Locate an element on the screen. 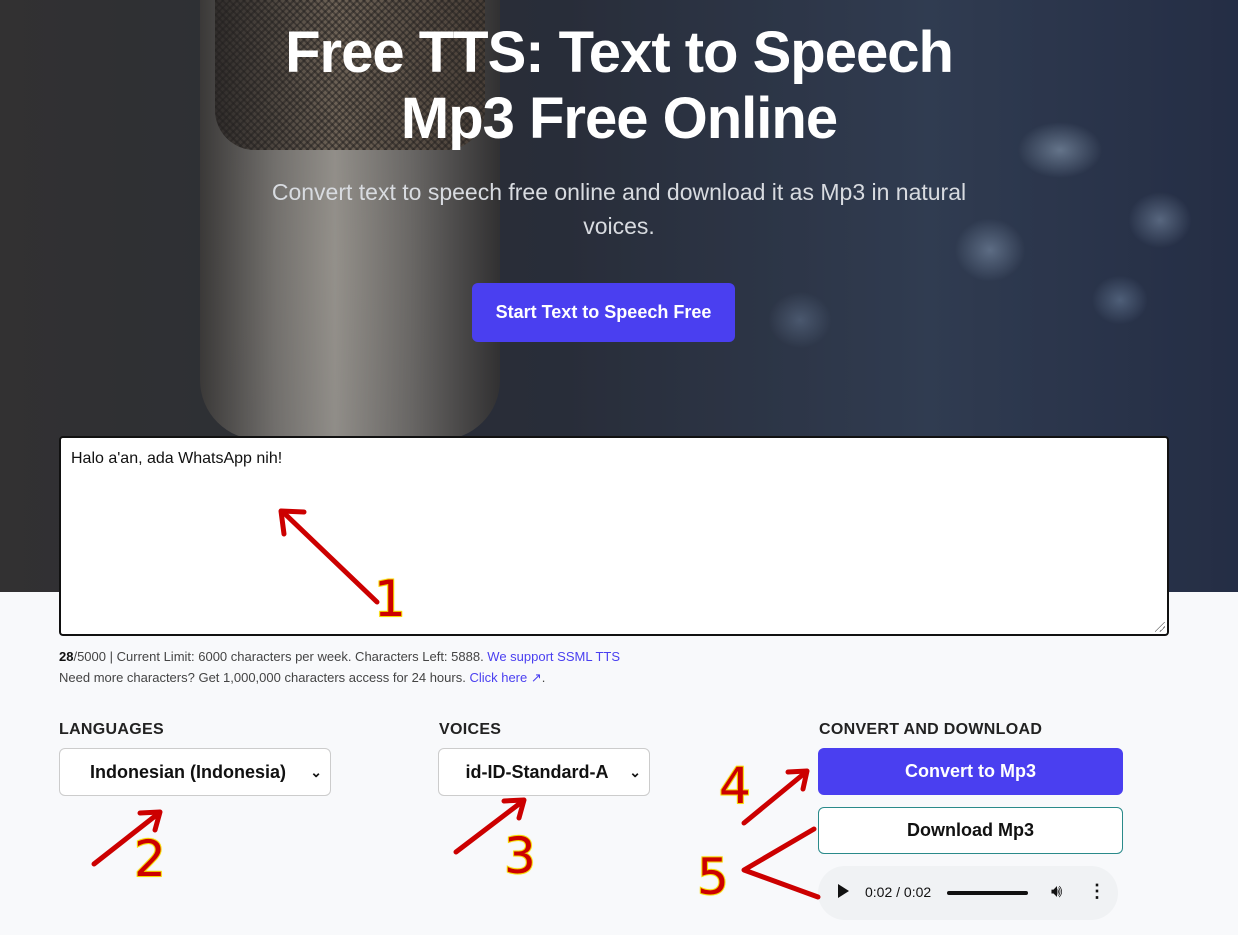 This screenshot has height=935, width=1238. voice-select: id-ID-Standard-A ⌄ is located at coordinates (544, 772).